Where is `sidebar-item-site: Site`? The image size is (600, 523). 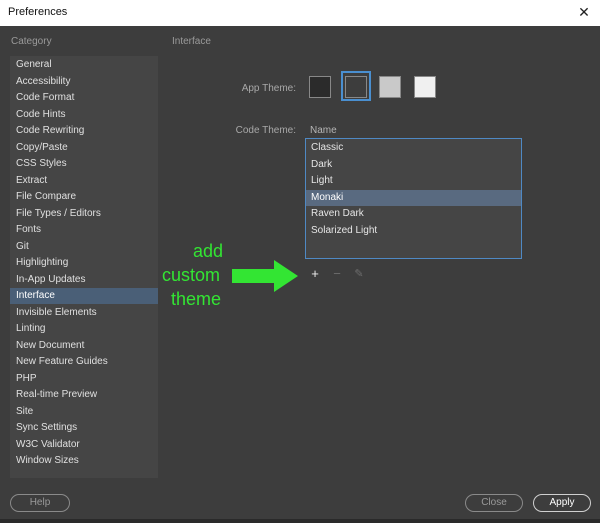
sidebar-item-site: Site is located at coordinates (84, 412).